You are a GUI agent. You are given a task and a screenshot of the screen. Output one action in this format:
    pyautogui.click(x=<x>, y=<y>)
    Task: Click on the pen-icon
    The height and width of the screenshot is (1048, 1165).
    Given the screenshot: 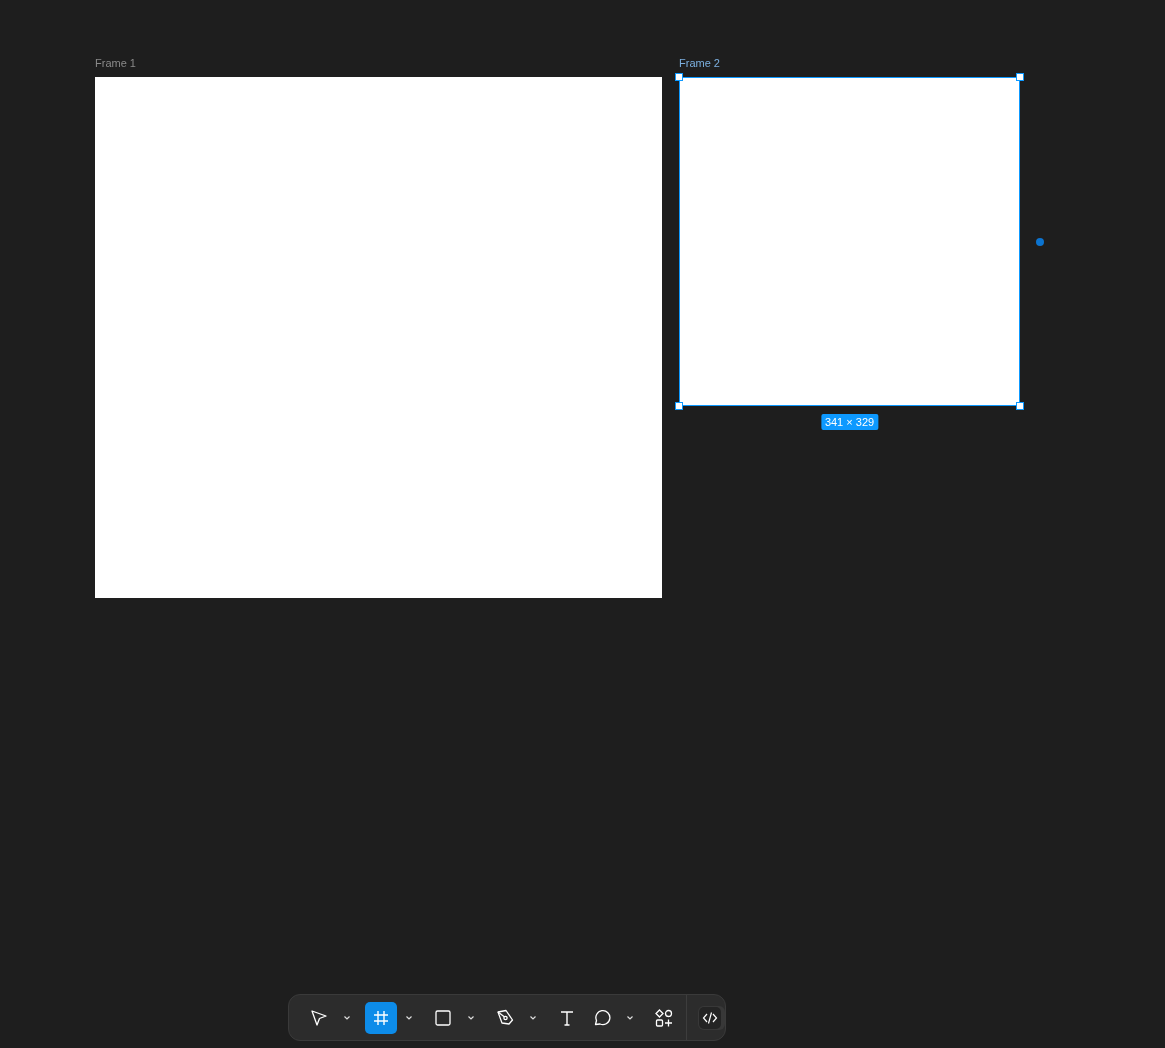 What is the action you would take?
    pyautogui.click(x=505, y=1017)
    